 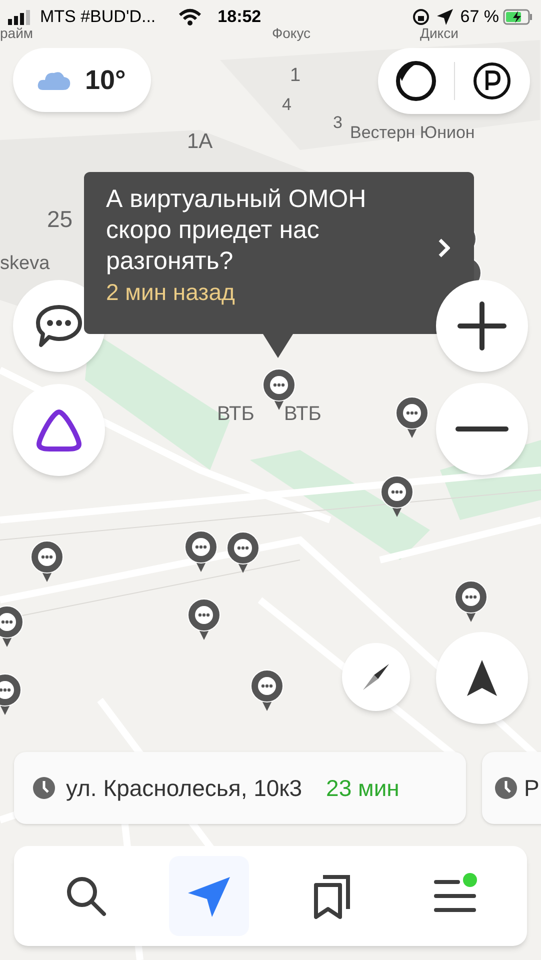 I want to click on triangle-icon, so click(x=59, y=430).